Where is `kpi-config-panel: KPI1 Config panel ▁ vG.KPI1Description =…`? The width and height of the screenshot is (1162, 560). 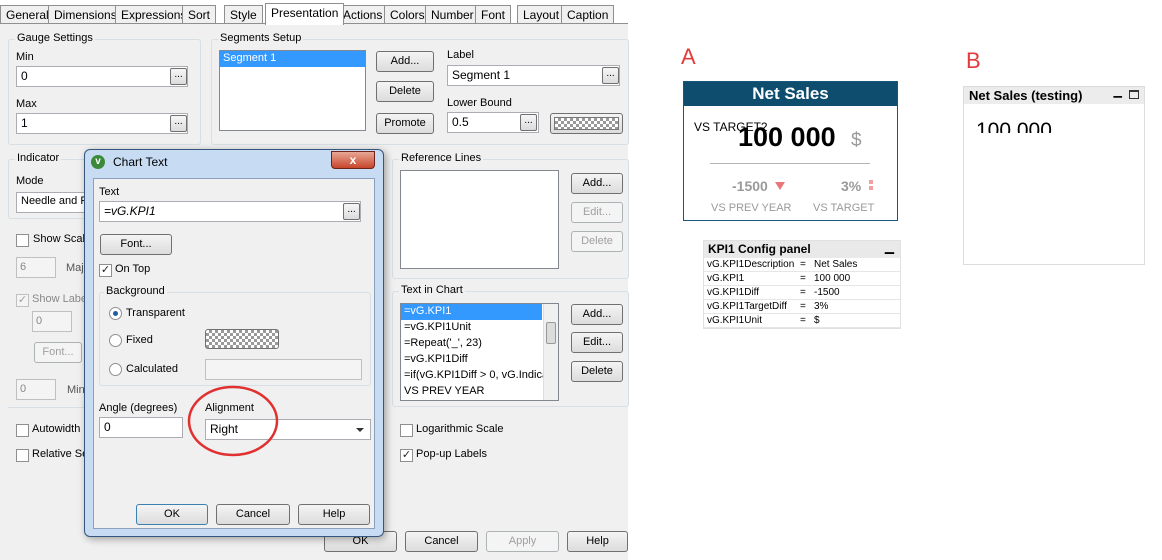 kpi-config-panel: KPI1 Config panel ▁ vG.KPI1Description =… is located at coordinates (802, 284).